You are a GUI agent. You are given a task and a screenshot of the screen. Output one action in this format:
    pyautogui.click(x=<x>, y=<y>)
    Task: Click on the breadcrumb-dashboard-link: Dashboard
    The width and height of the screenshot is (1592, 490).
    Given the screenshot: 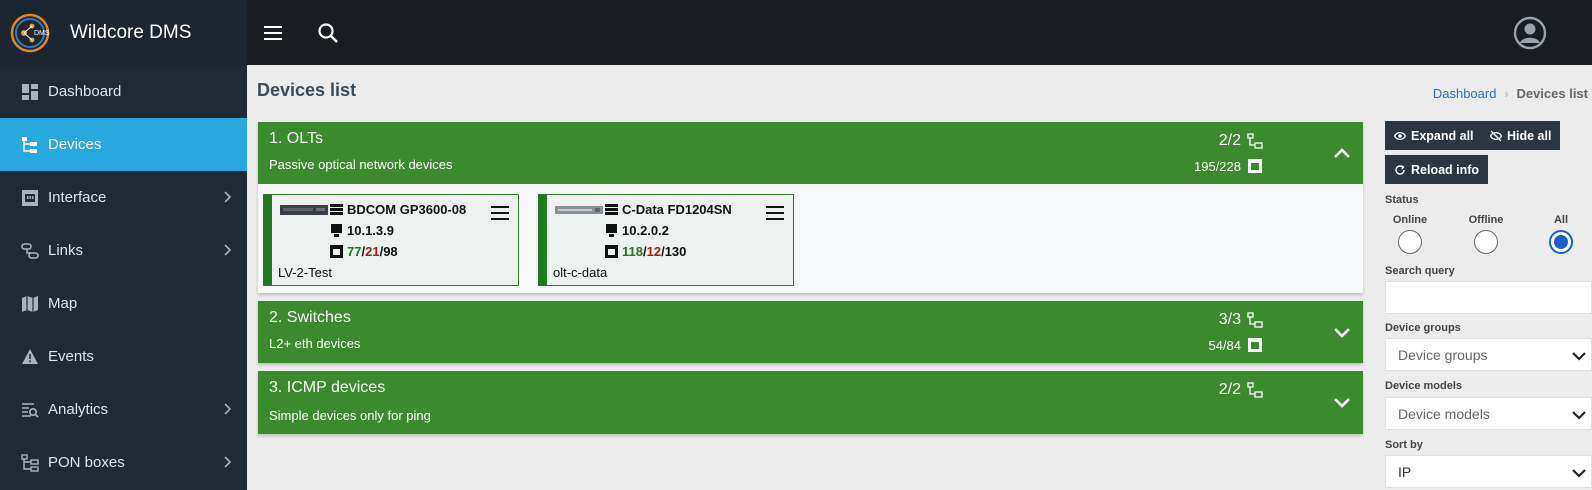 What is the action you would take?
    pyautogui.click(x=1465, y=93)
    